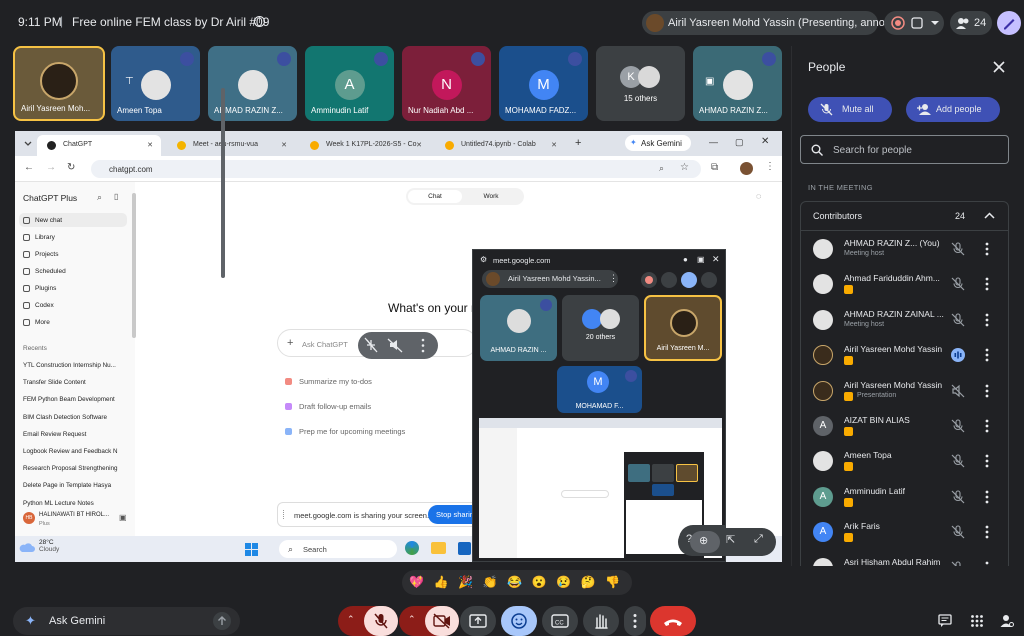  Describe the element at coordinates (905, 354) in the screenshot. I see `participant-row: Airil Yasreen Mohd Yassin` at that location.